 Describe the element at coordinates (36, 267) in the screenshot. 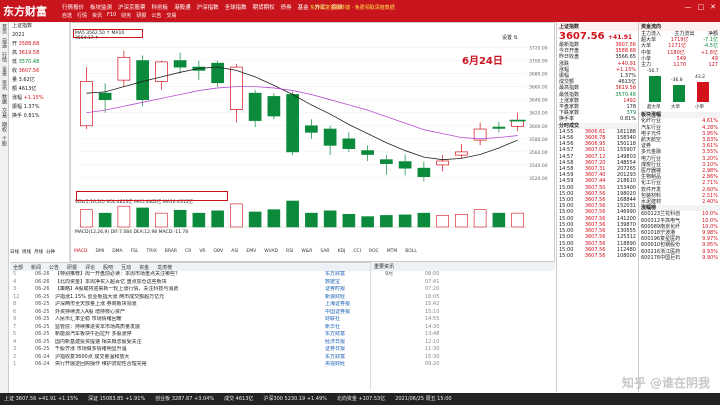

I see `news-tab-1: 新闻` at that location.